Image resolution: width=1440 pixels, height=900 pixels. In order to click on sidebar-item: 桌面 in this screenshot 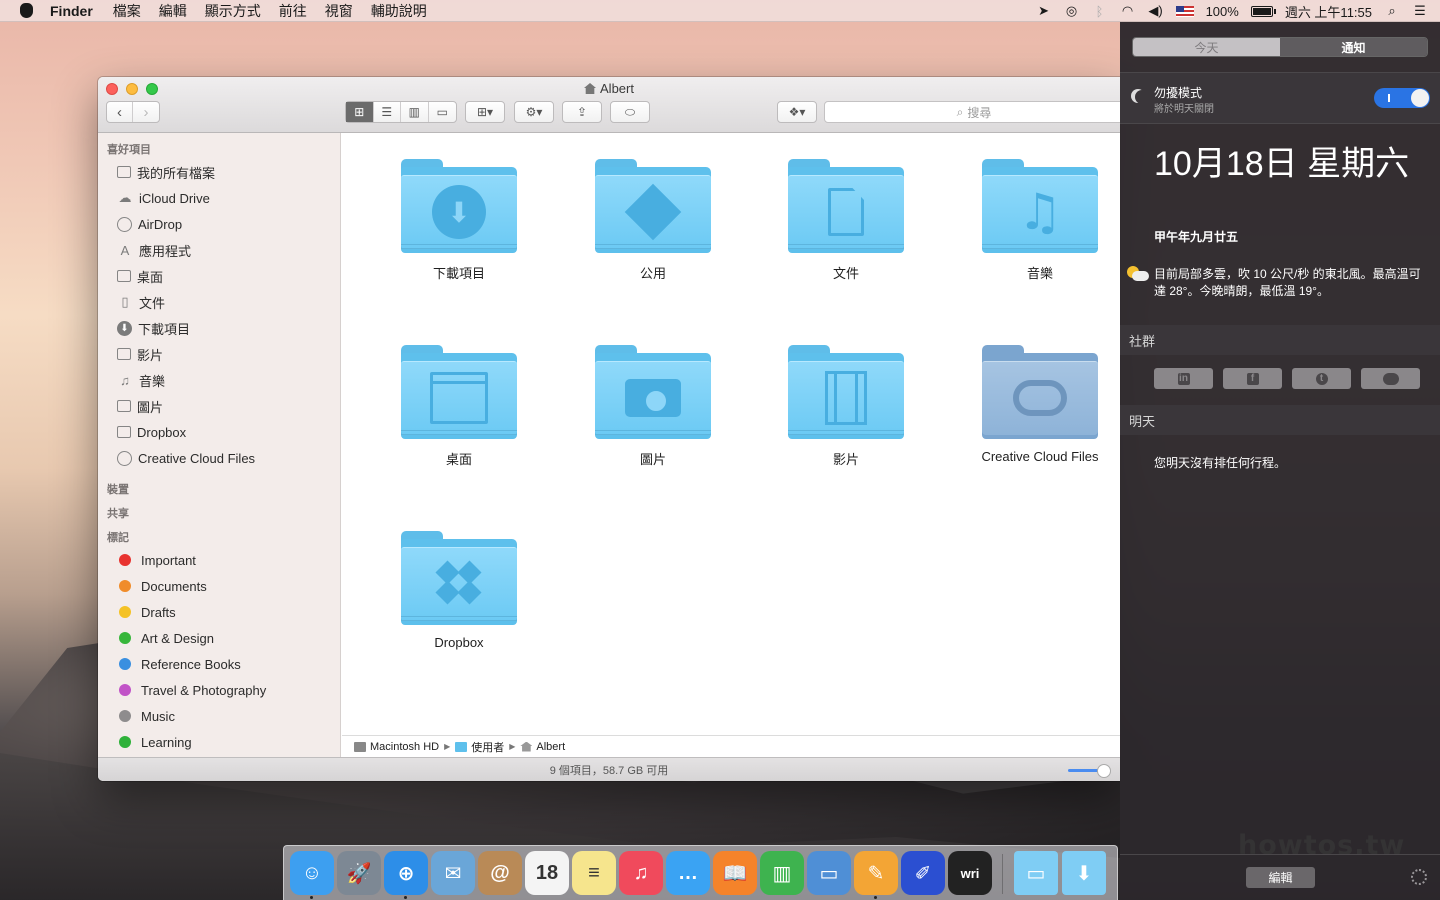, I will do `click(219, 276)`.